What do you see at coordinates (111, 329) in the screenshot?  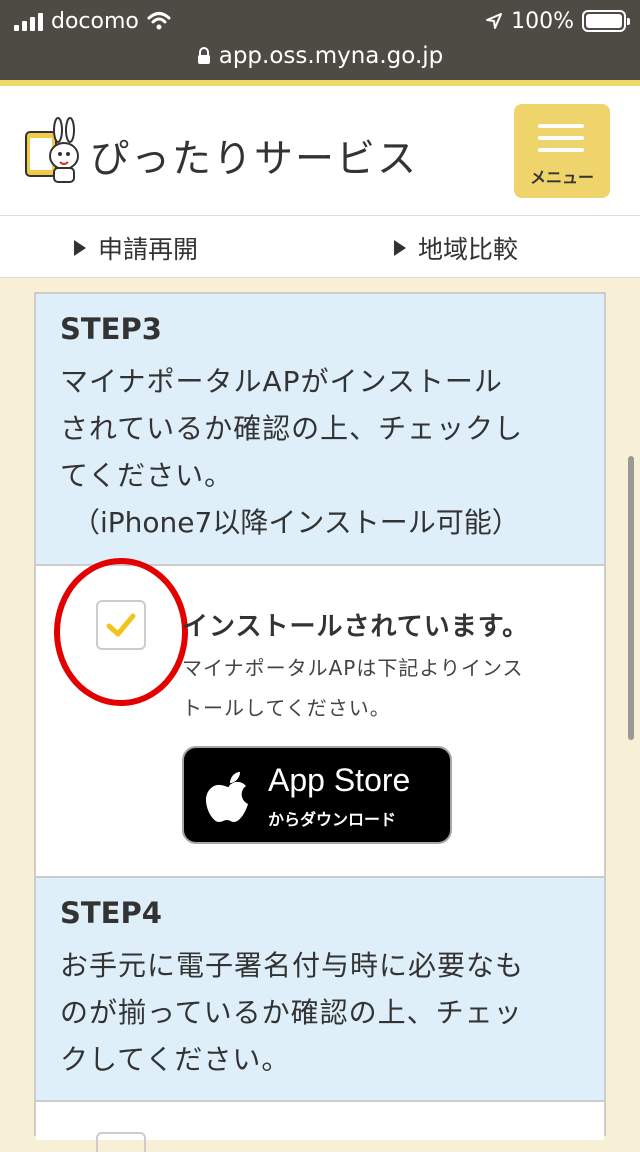 I see `step3-title: STEP3` at bounding box center [111, 329].